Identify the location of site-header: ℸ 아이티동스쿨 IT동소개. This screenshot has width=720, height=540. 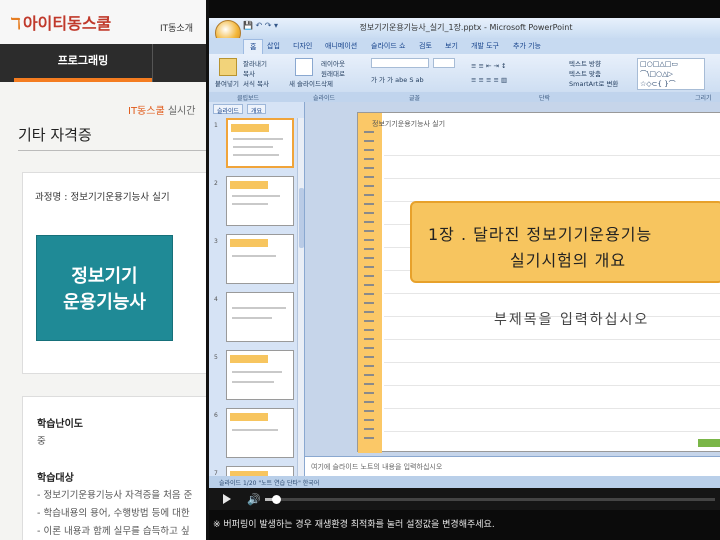
(106, 22).